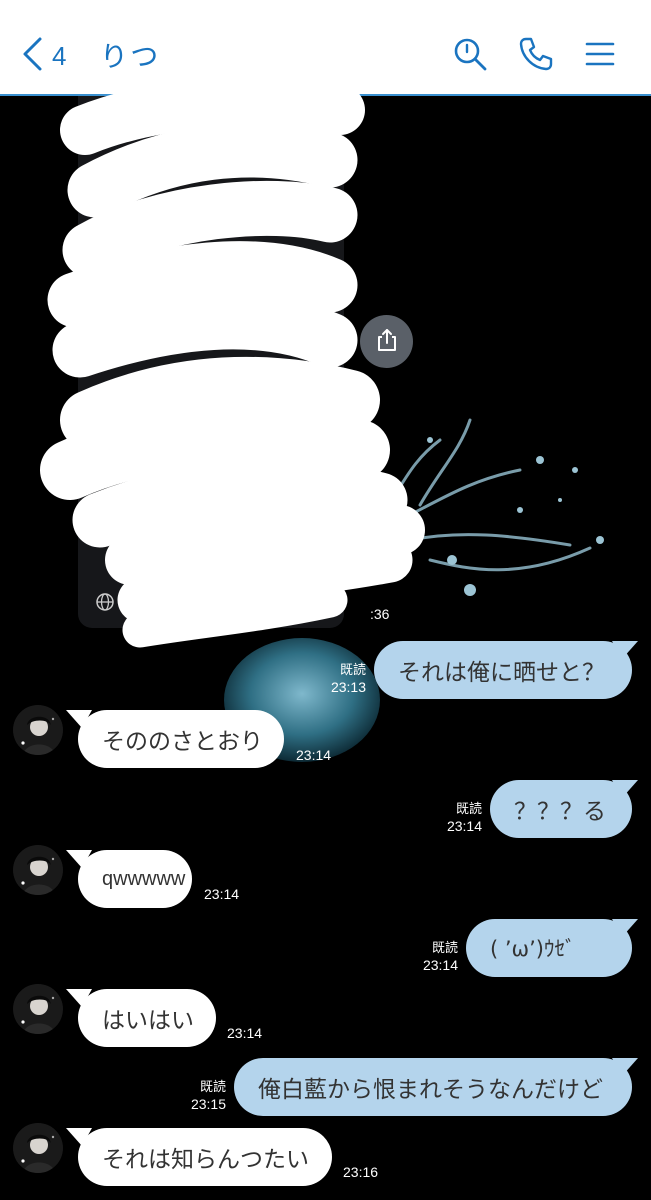 This screenshot has height=1200, width=651. What do you see at coordinates (501, 673) in the screenshot?
I see `message-text: それは俺に晒せと？` at bounding box center [501, 673].